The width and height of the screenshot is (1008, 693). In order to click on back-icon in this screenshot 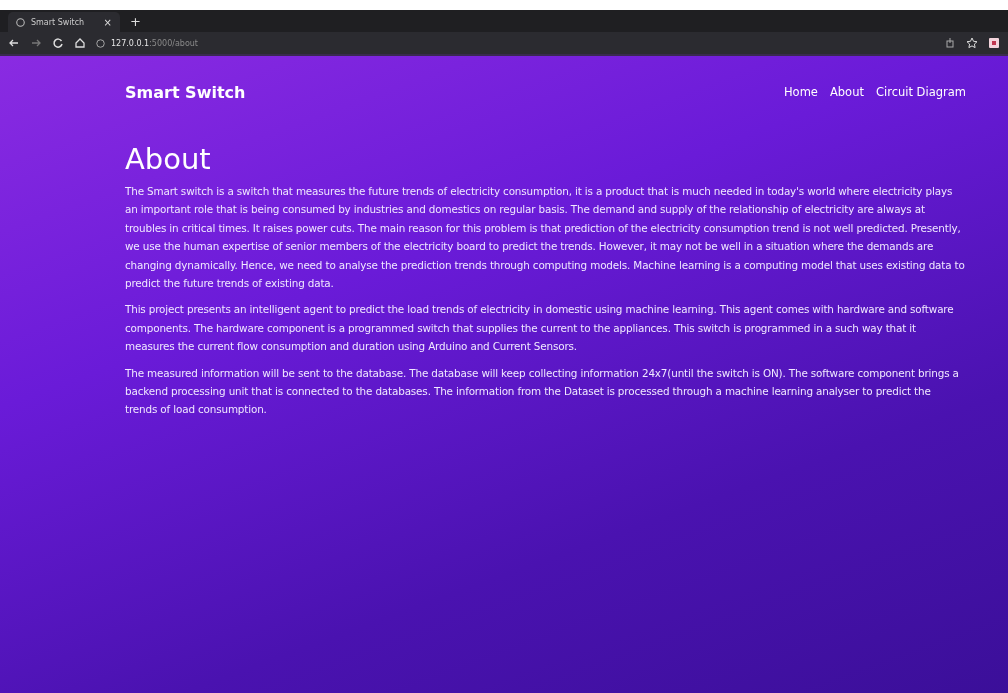, I will do `click(14, 43)`.